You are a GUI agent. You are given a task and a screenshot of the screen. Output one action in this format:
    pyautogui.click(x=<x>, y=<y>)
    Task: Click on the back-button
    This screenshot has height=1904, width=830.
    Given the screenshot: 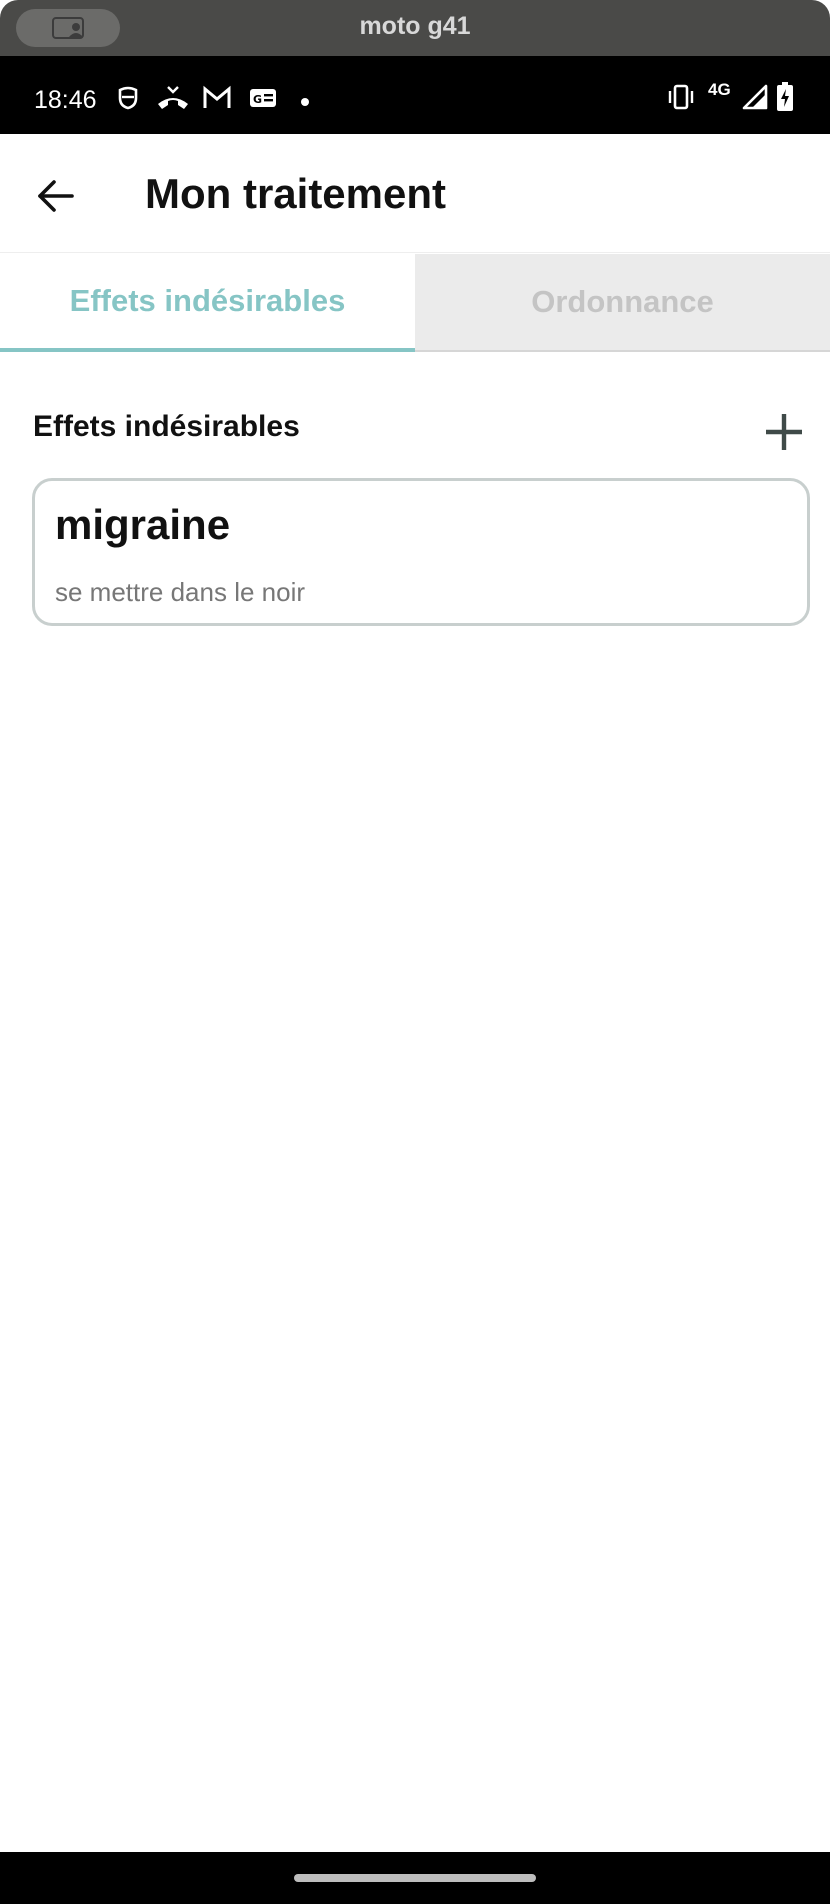 What is the action you would take?
    pyautogui.click(x=56, y=196)
    